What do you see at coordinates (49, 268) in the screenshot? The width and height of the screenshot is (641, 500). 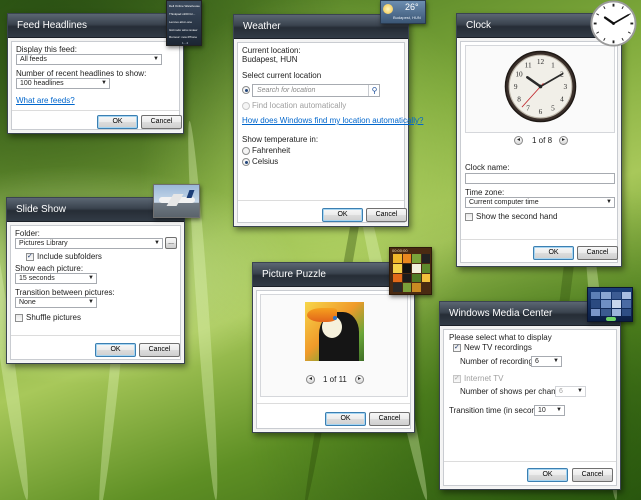 I see `show-each-label: Show each picture:` at bounding box center [49, 268].